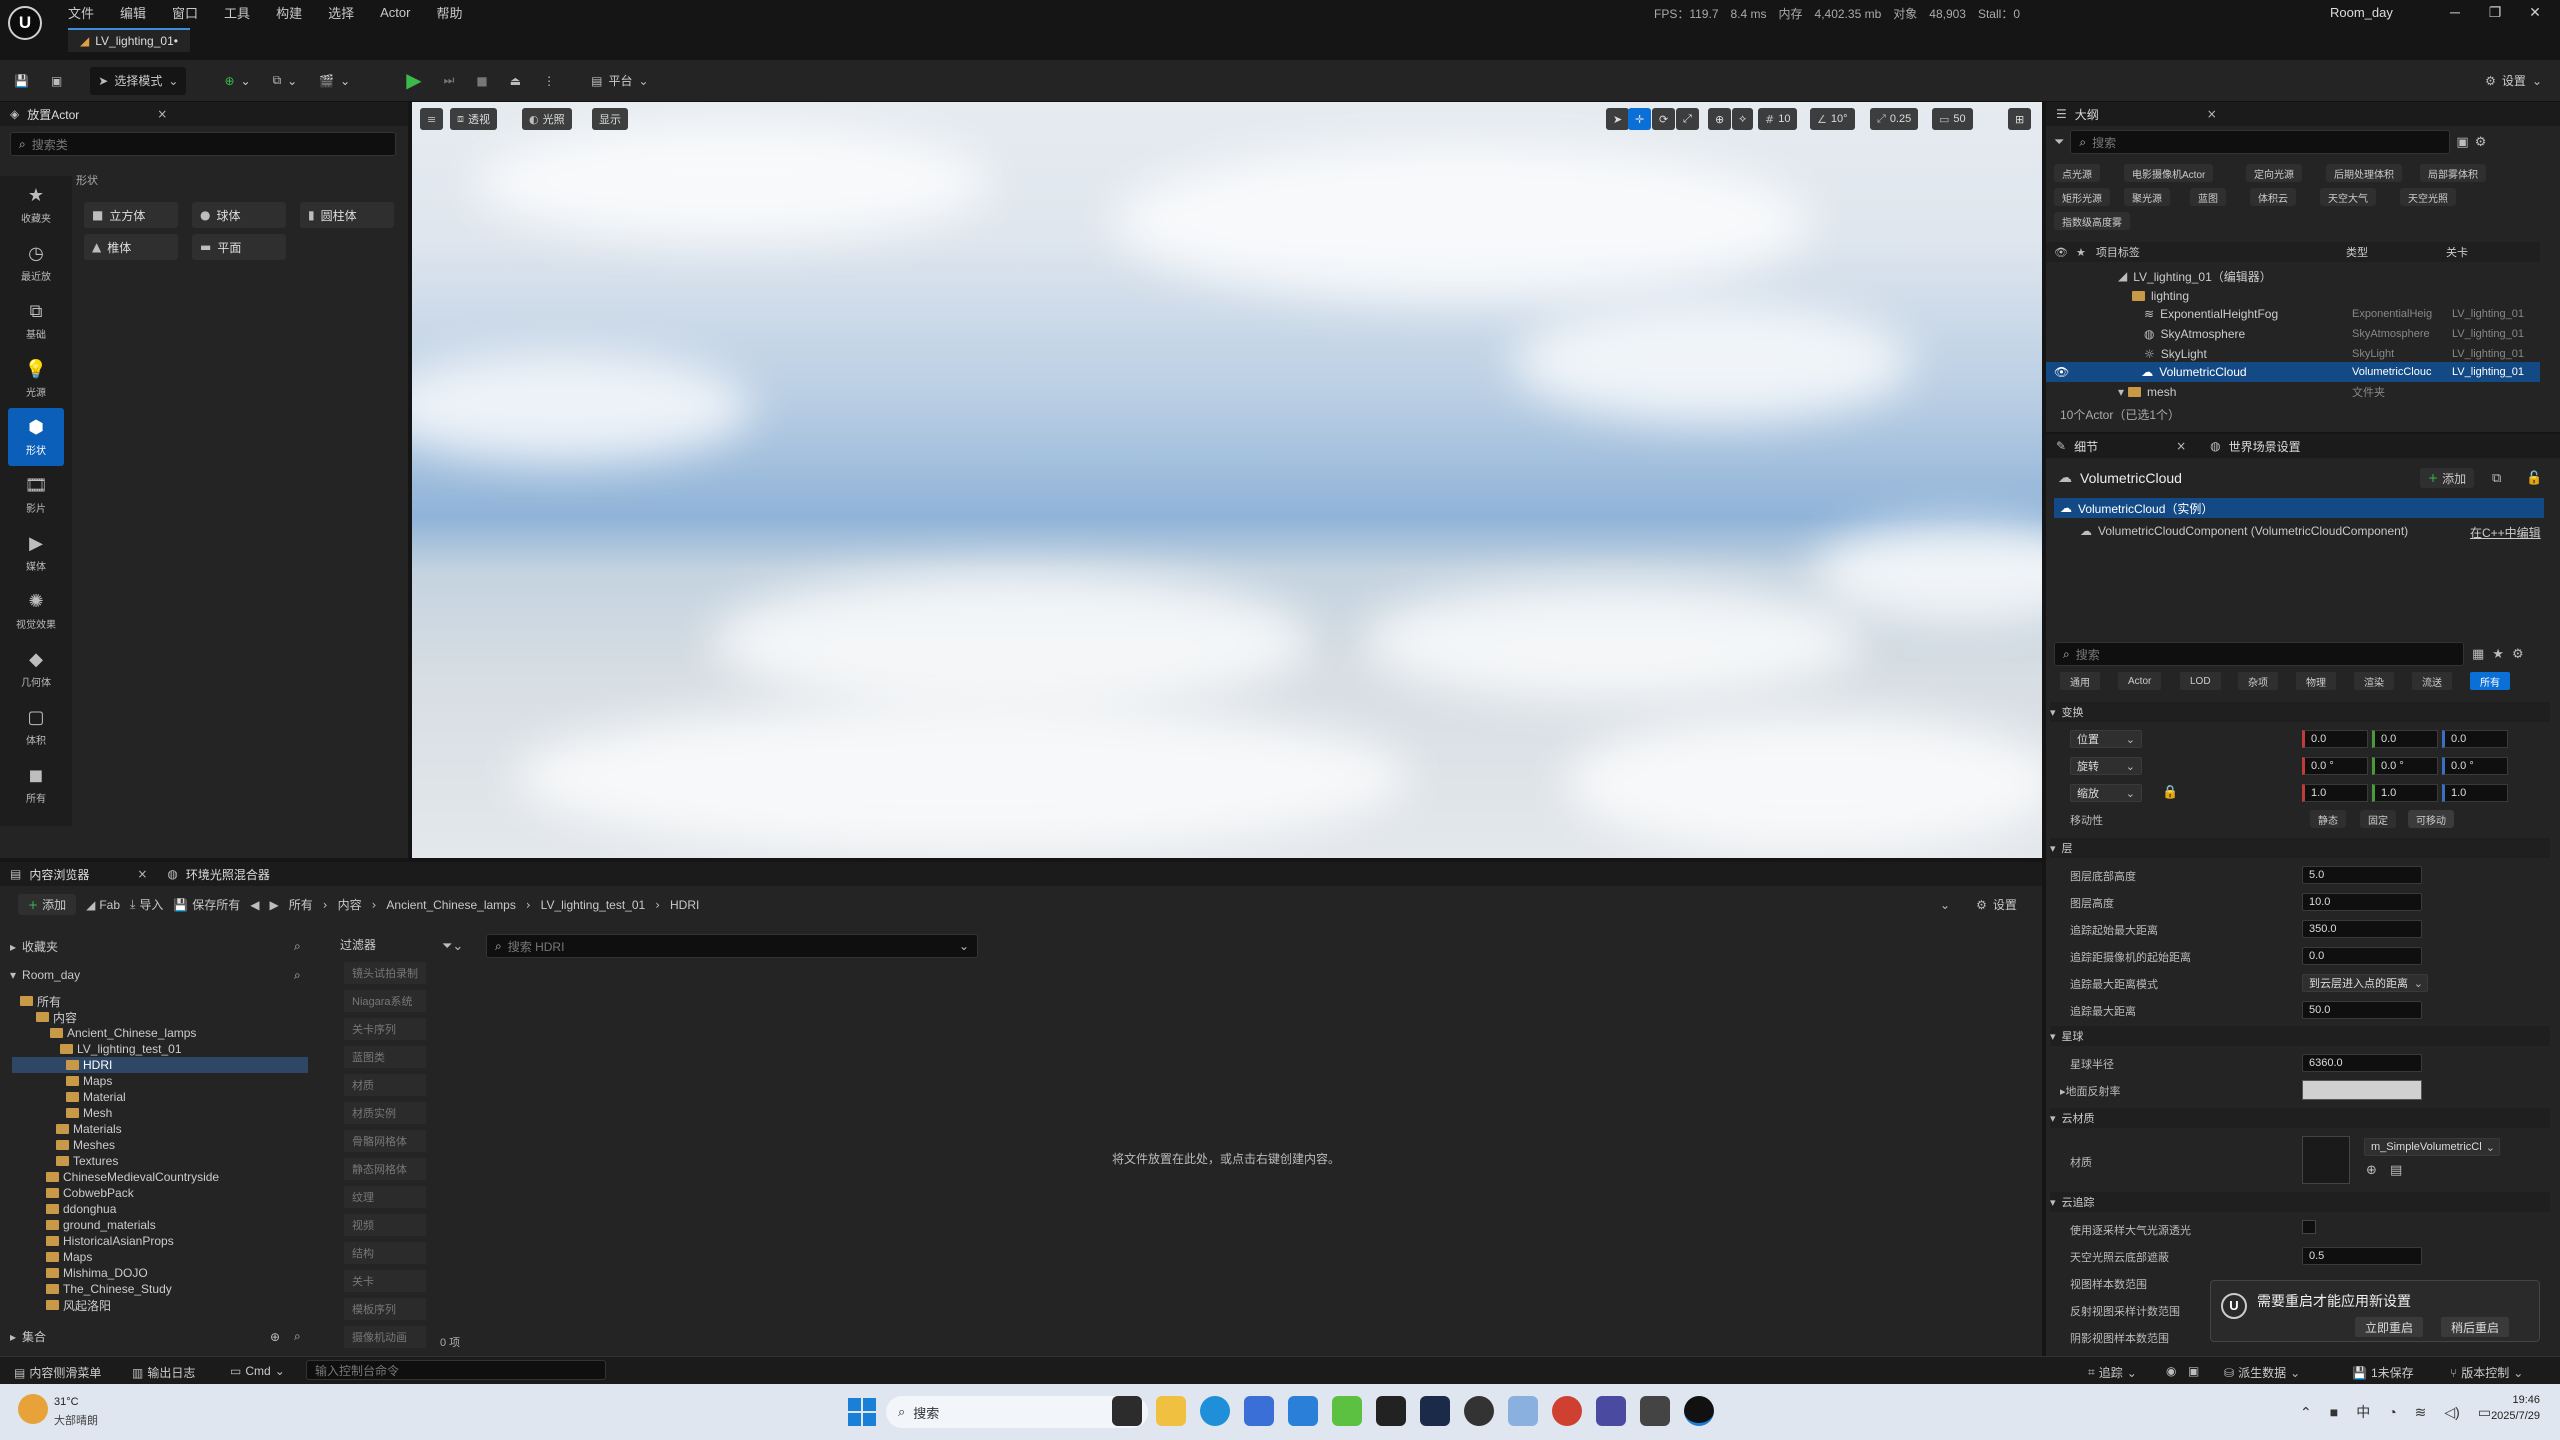 This screenshot has height=1440, width=2560. What do you see at coordinates (1618, 119) in the screenshot?
I see `select-tool-icon: ➤` at bounding box center [1618, 119].